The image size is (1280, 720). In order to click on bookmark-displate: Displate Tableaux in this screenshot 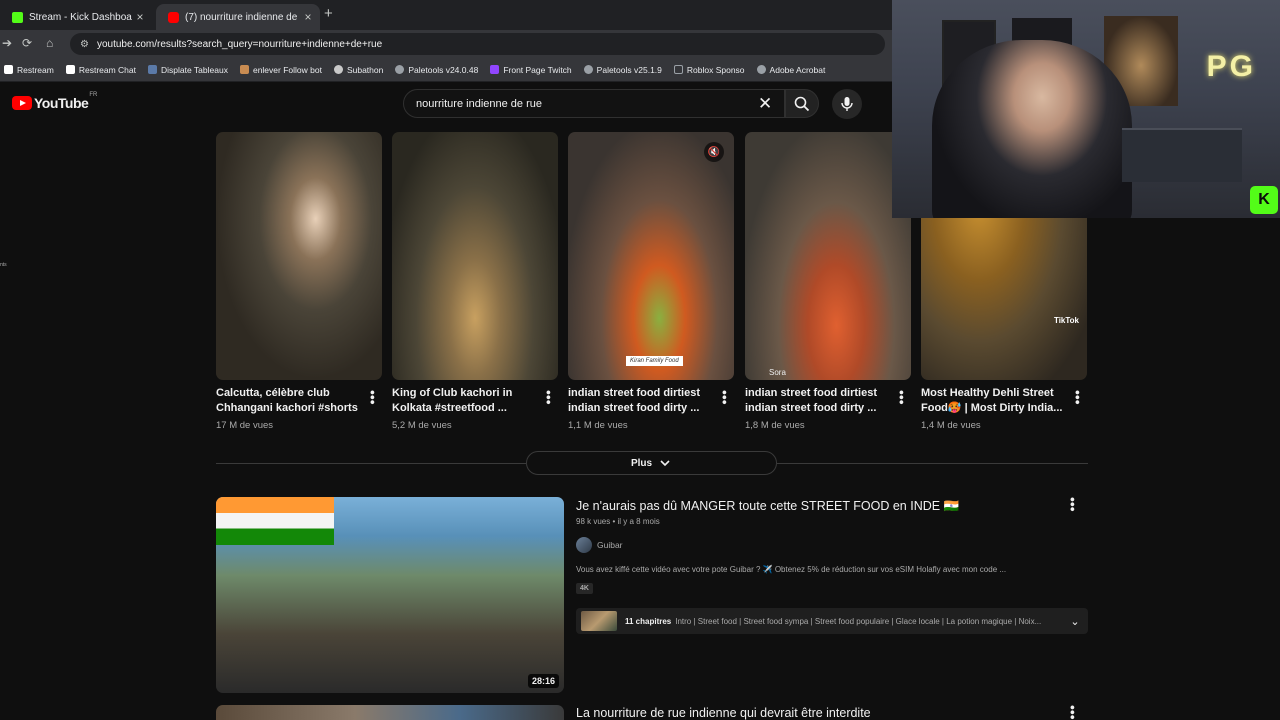, I will do `click(188, 70)`.